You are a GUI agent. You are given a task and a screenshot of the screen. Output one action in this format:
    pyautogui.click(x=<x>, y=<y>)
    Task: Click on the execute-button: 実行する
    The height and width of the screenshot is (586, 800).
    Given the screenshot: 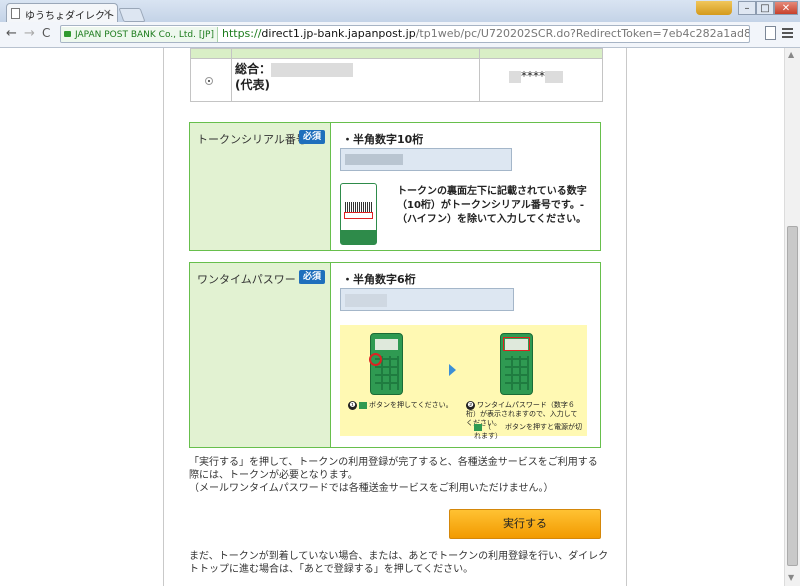 What is the action you would take?
    pyautogui.click(x=525, y=524)
    